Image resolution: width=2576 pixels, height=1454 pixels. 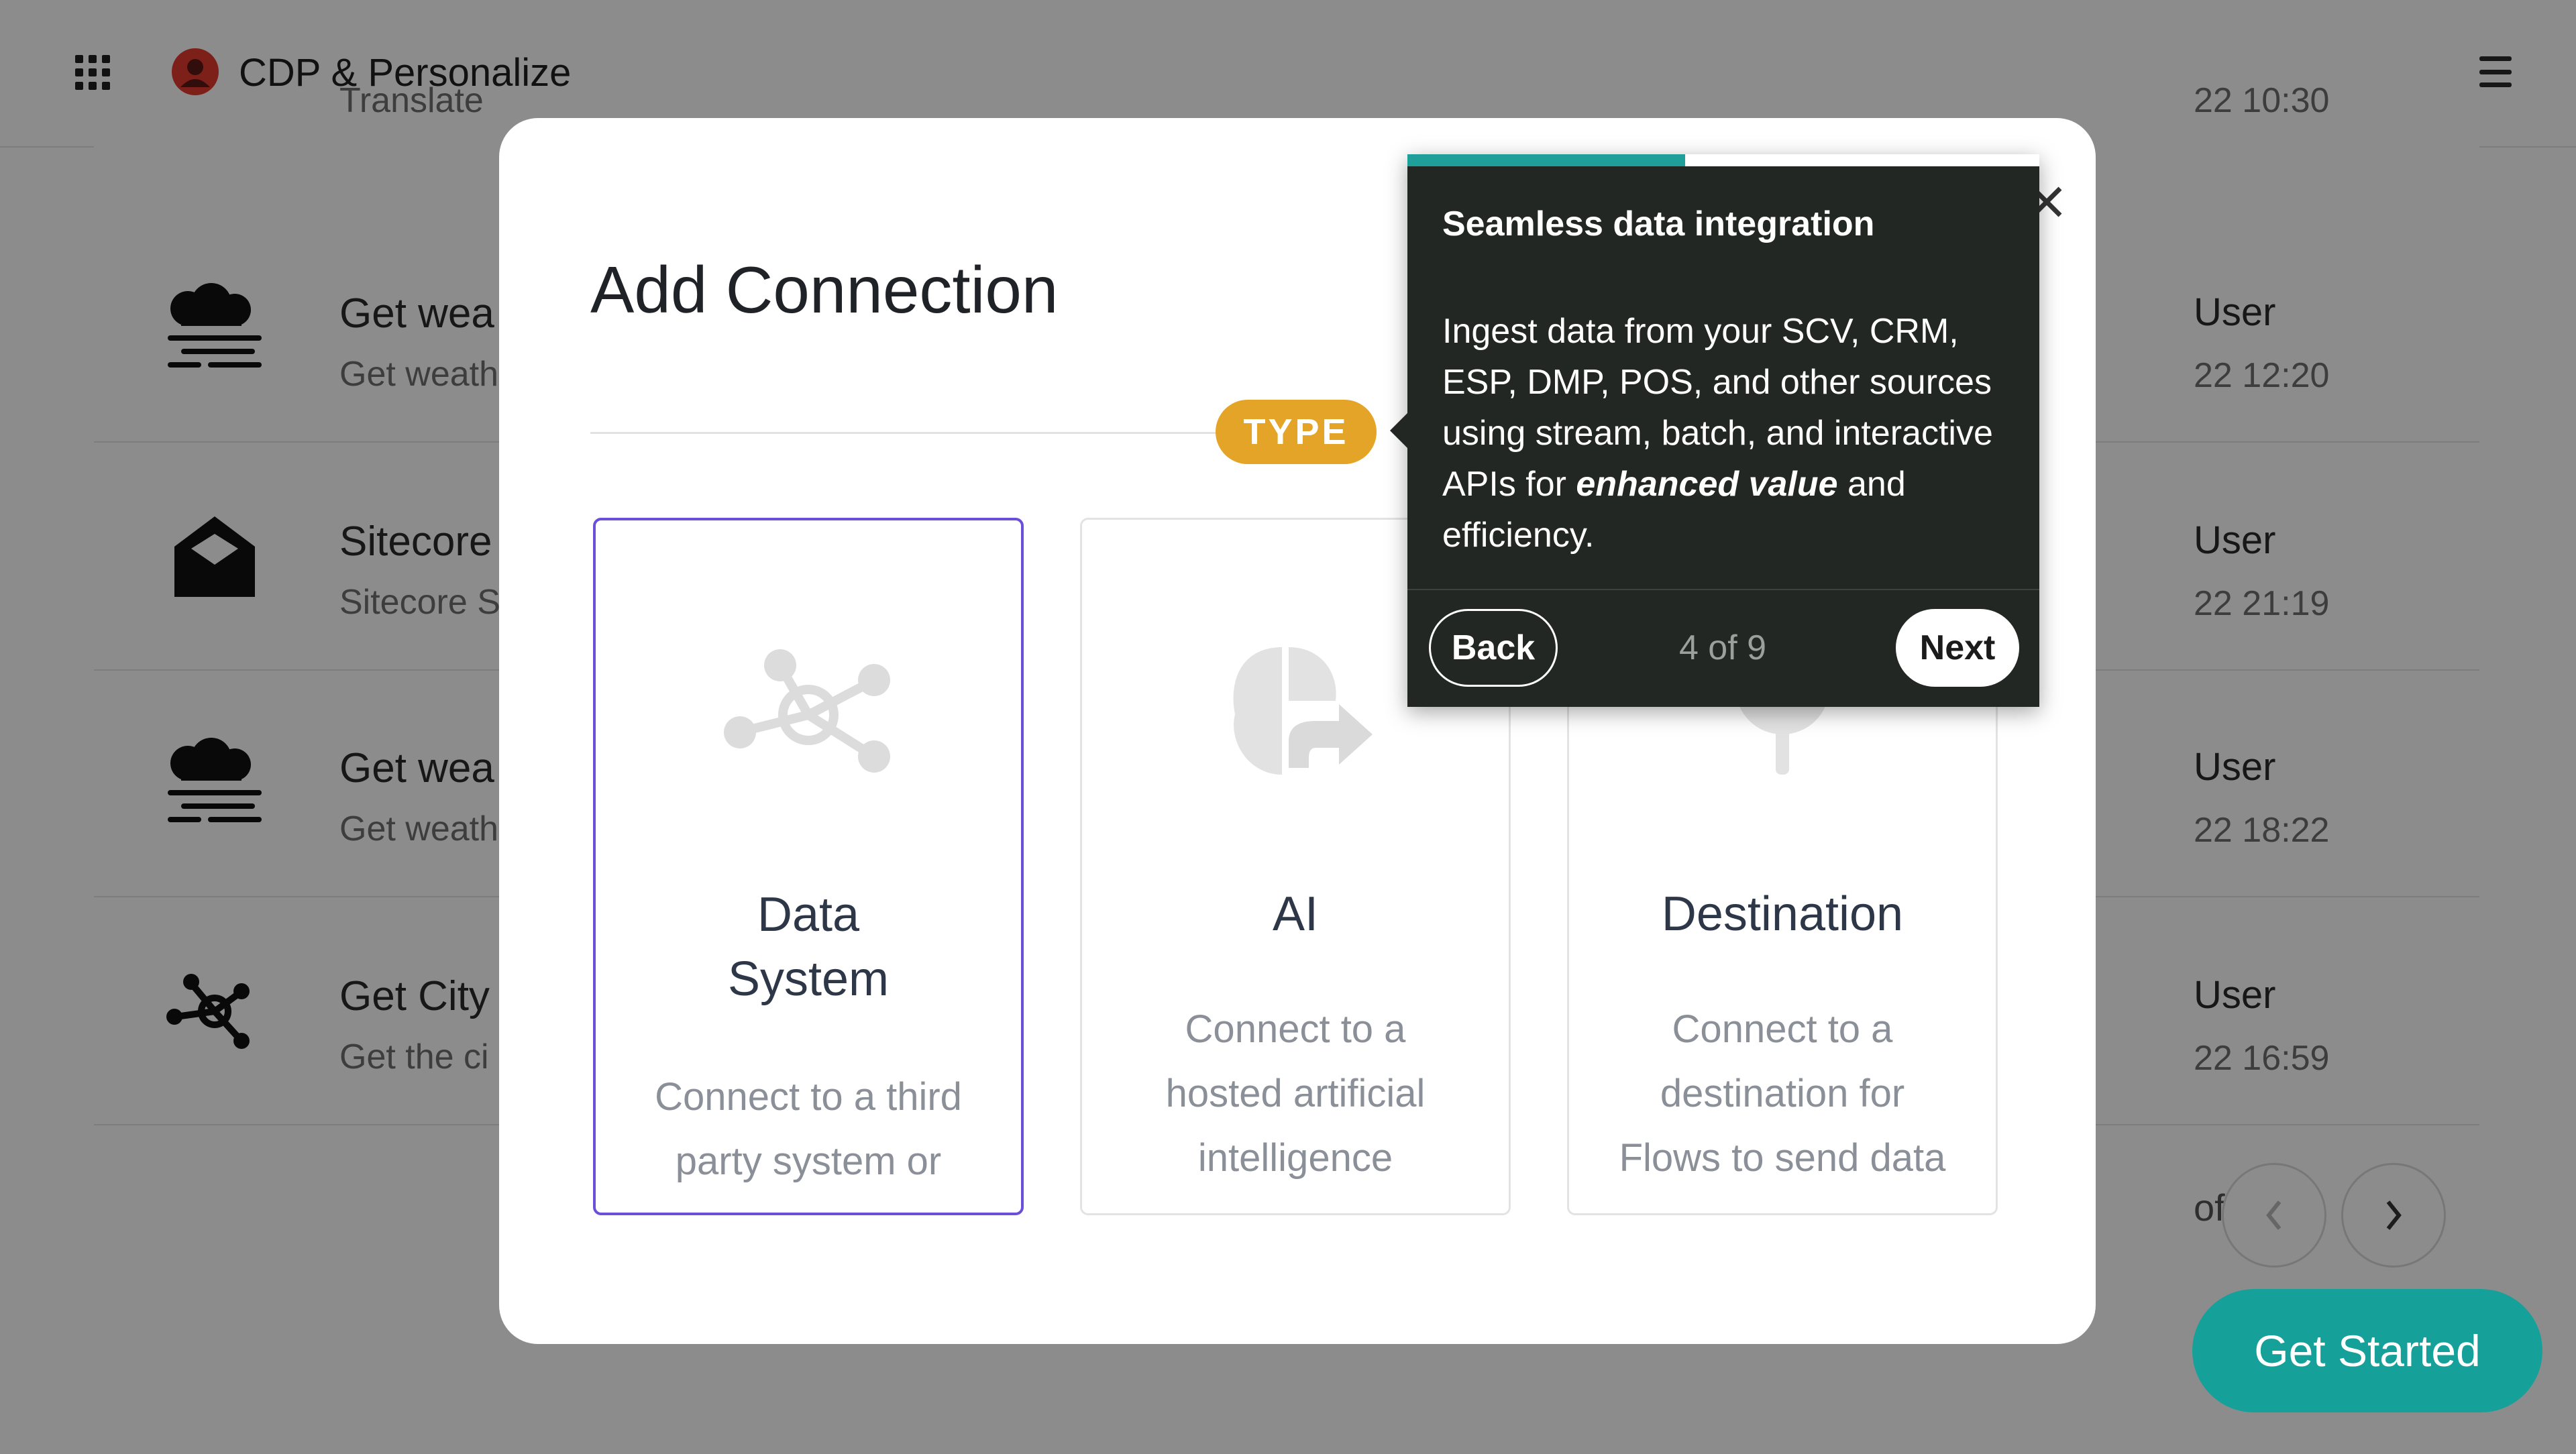 What do you see at coordinates (808, 1129) in the screenshot?
I see `option-description: Connect to a third party system or` at bounding box center [808, 1129].